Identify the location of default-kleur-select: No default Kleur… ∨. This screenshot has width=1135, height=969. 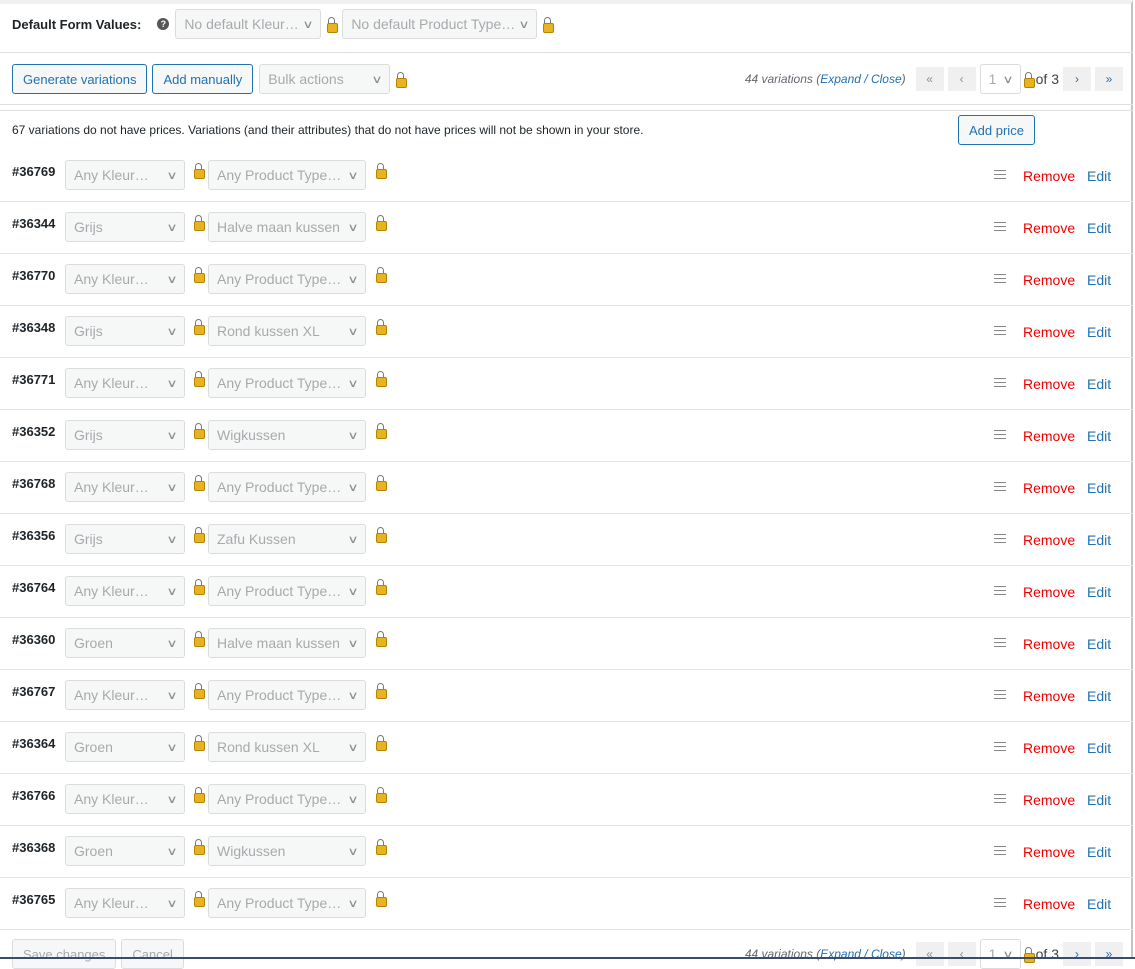
(248, 24).